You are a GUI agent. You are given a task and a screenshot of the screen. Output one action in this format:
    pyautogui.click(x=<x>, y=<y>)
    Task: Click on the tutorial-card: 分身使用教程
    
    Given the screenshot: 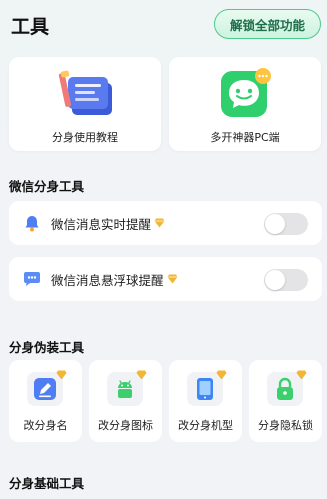 What is the action you would take?
    pyautogui.click(x=85, y=104)
    